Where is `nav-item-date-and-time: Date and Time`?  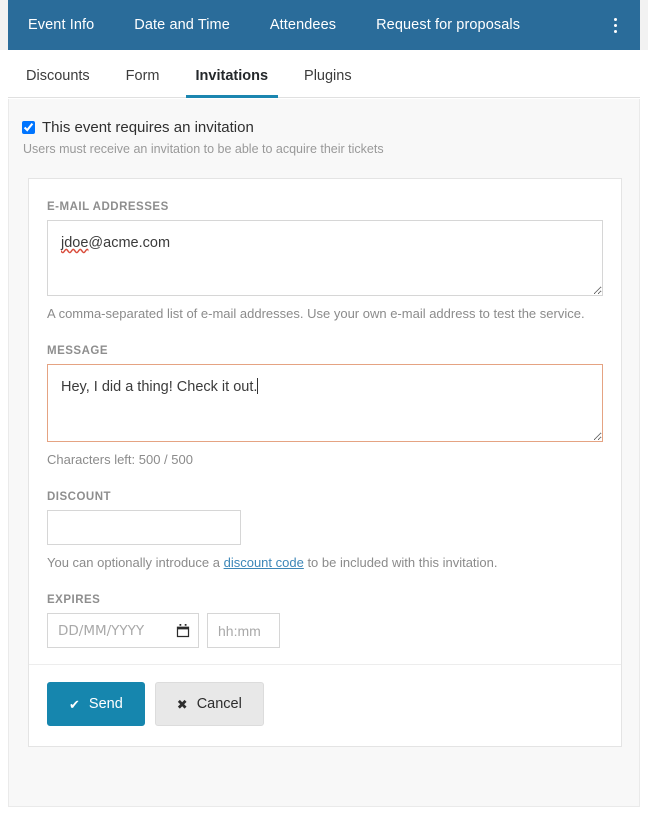
nav-item-date-and-time: Date and Time is located at coordinates (182, 25).